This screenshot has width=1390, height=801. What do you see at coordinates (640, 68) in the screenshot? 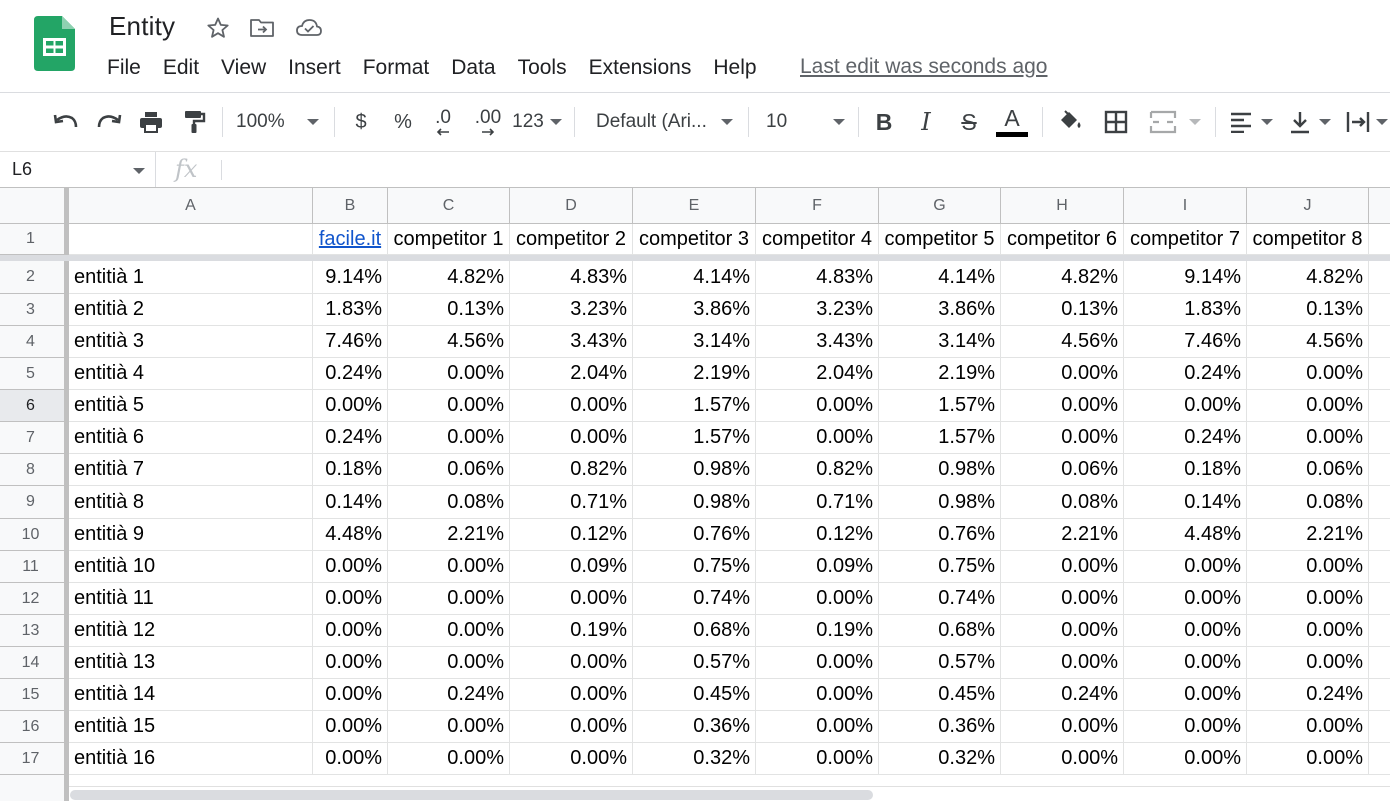
I see `menu-extensions: Extensions` at bounding box center [640, 68].